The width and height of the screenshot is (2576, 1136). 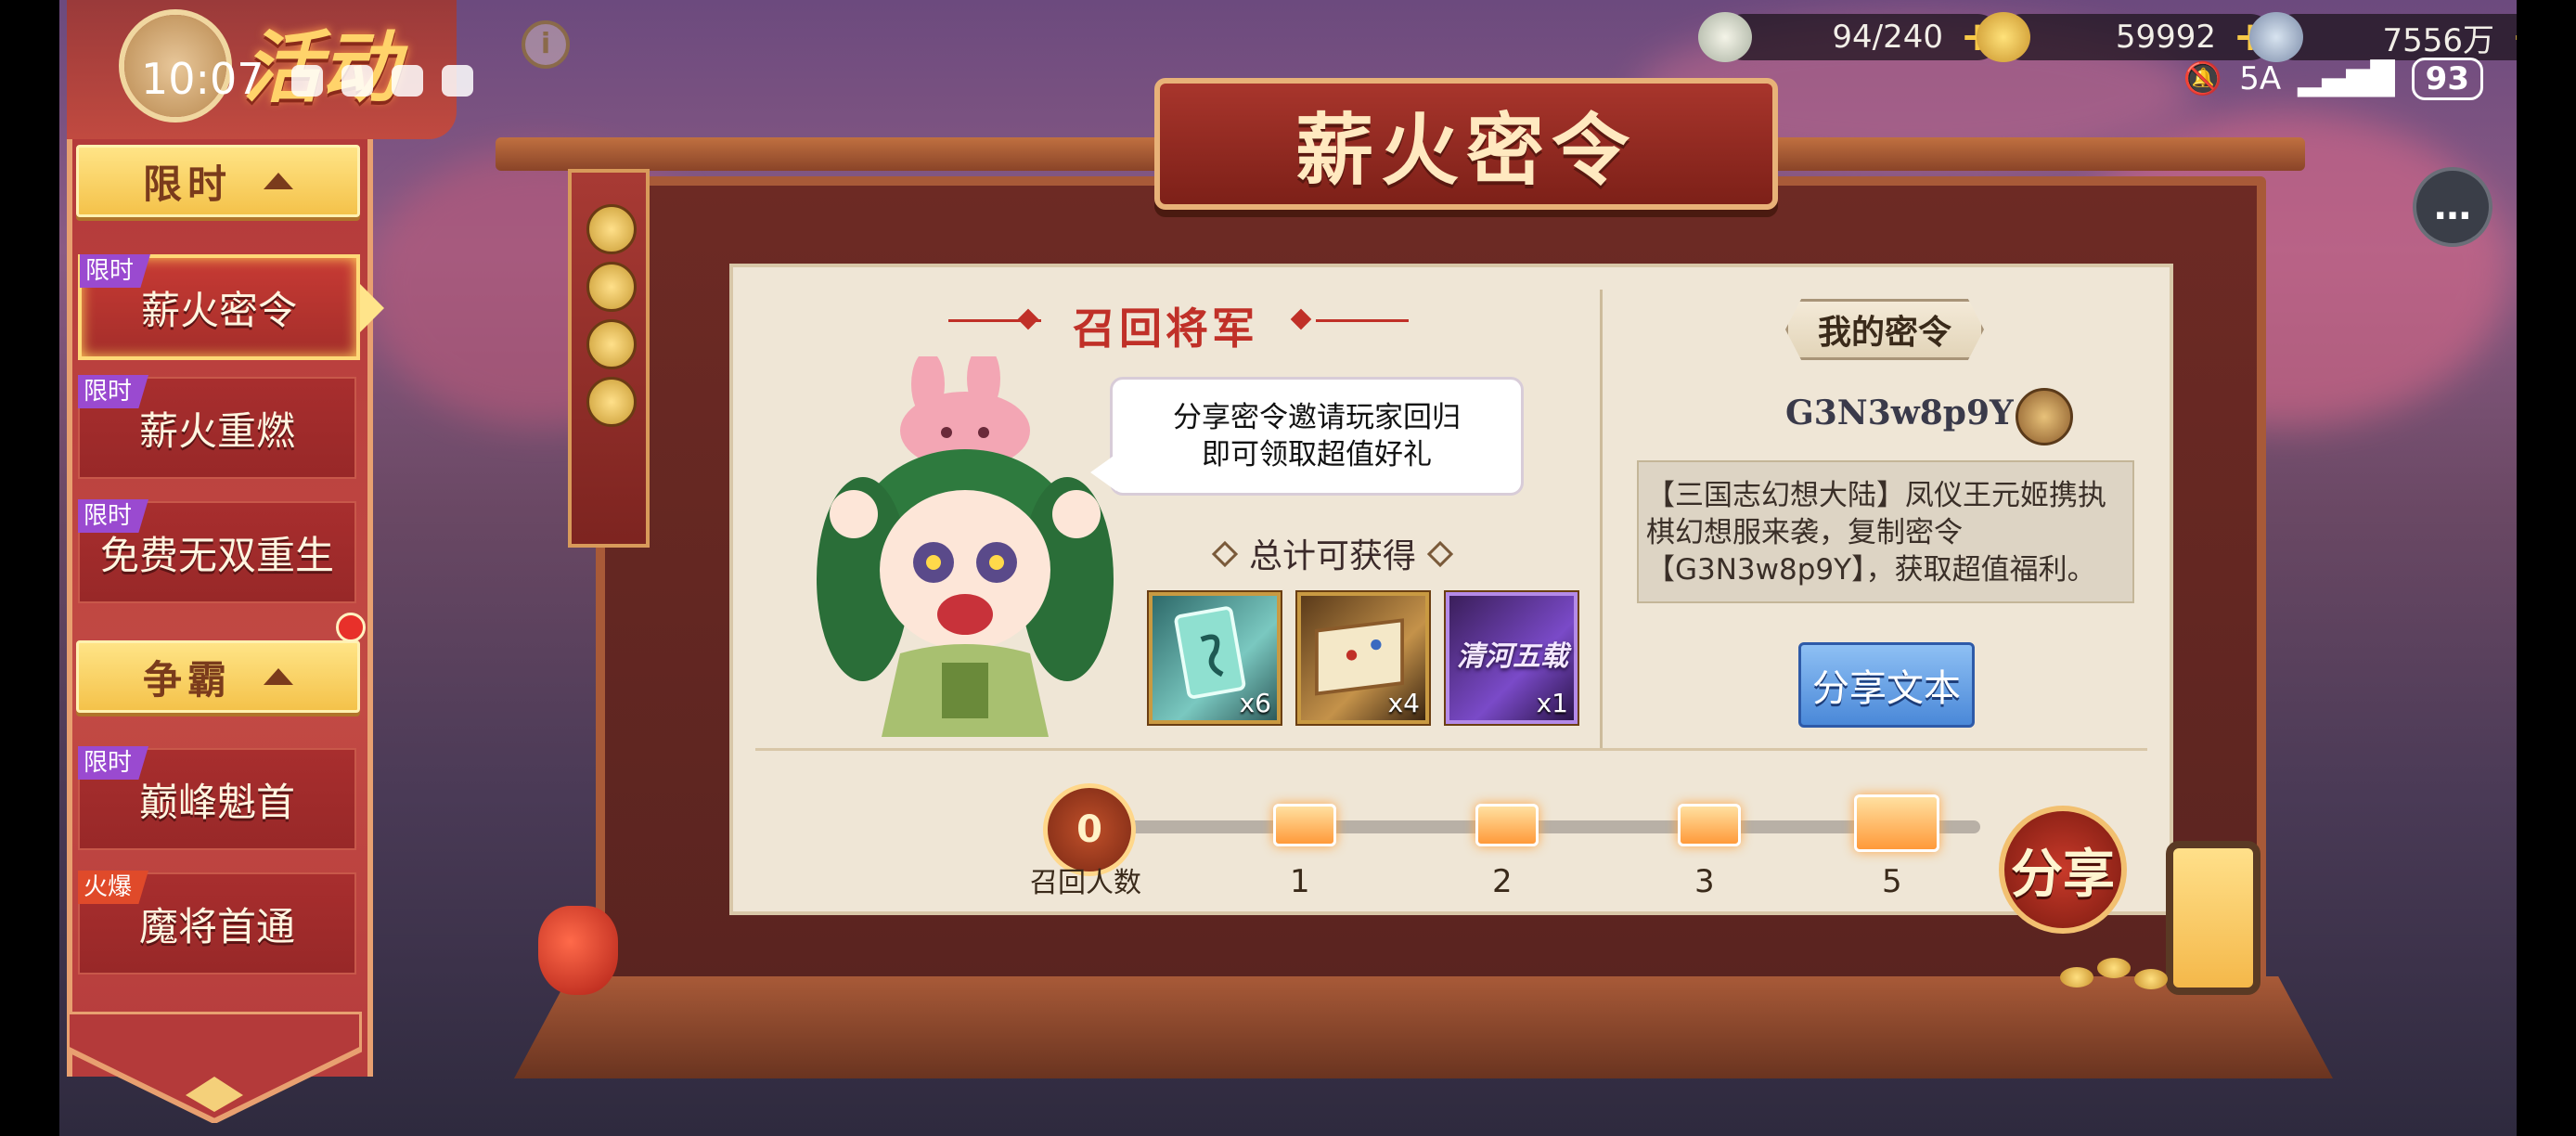 I want to click on group-header-contest: 争霸, so click(x=218, y=676).